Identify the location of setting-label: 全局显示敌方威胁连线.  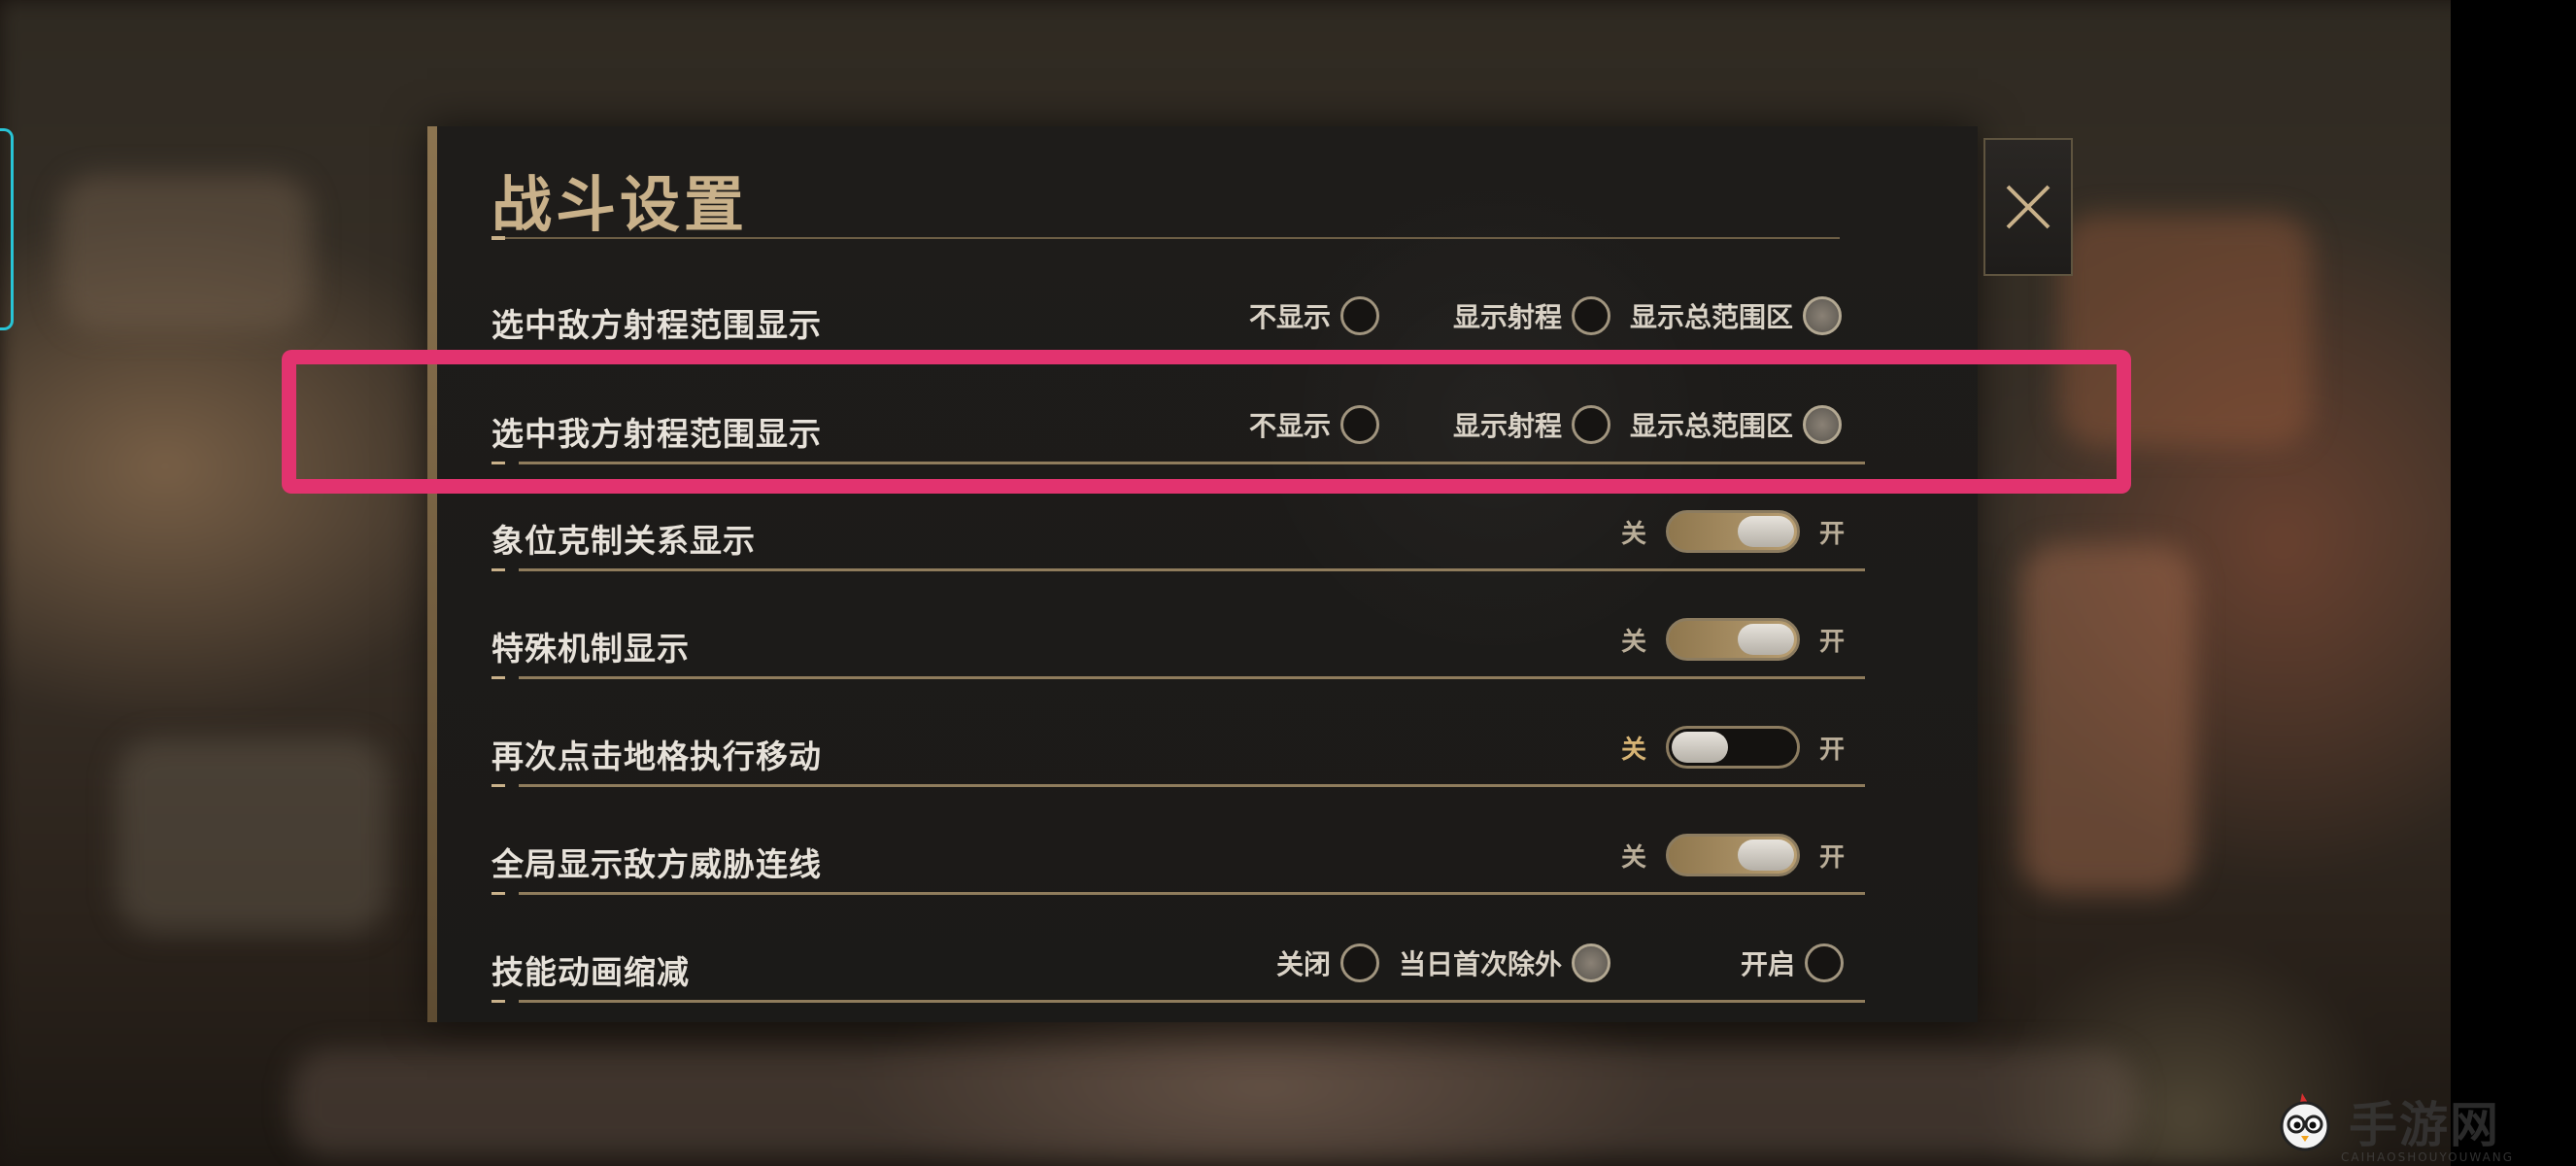
(656, 864).